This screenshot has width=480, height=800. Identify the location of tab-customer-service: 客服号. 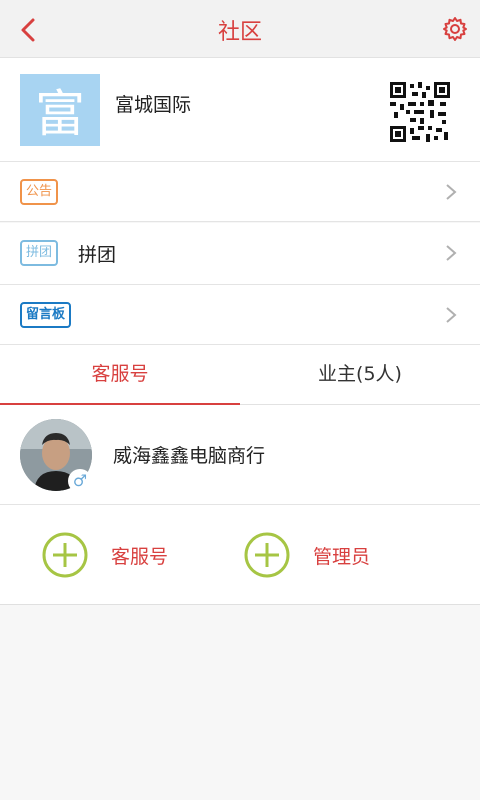
(120, 375).